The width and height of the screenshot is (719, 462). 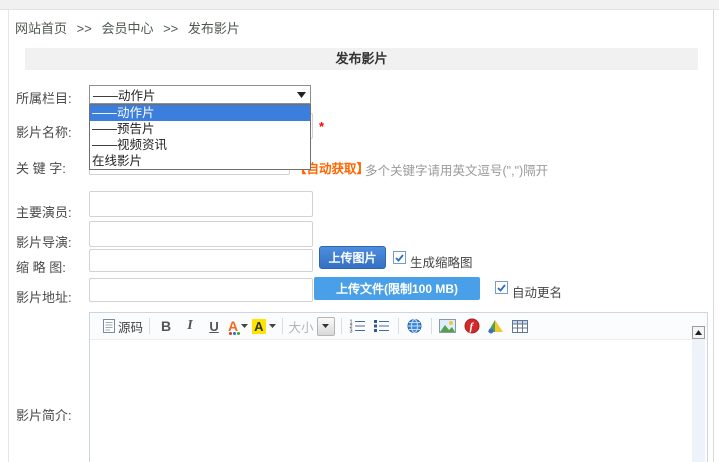 I want to click on flash-icon: f, so click(x=472, y=326).